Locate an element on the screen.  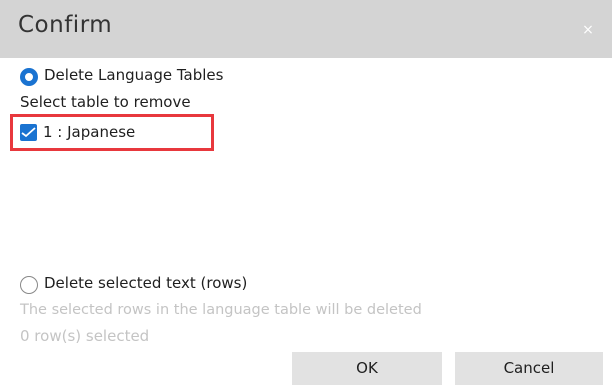
delete-tables-radio is located at coordinates (29, 77).